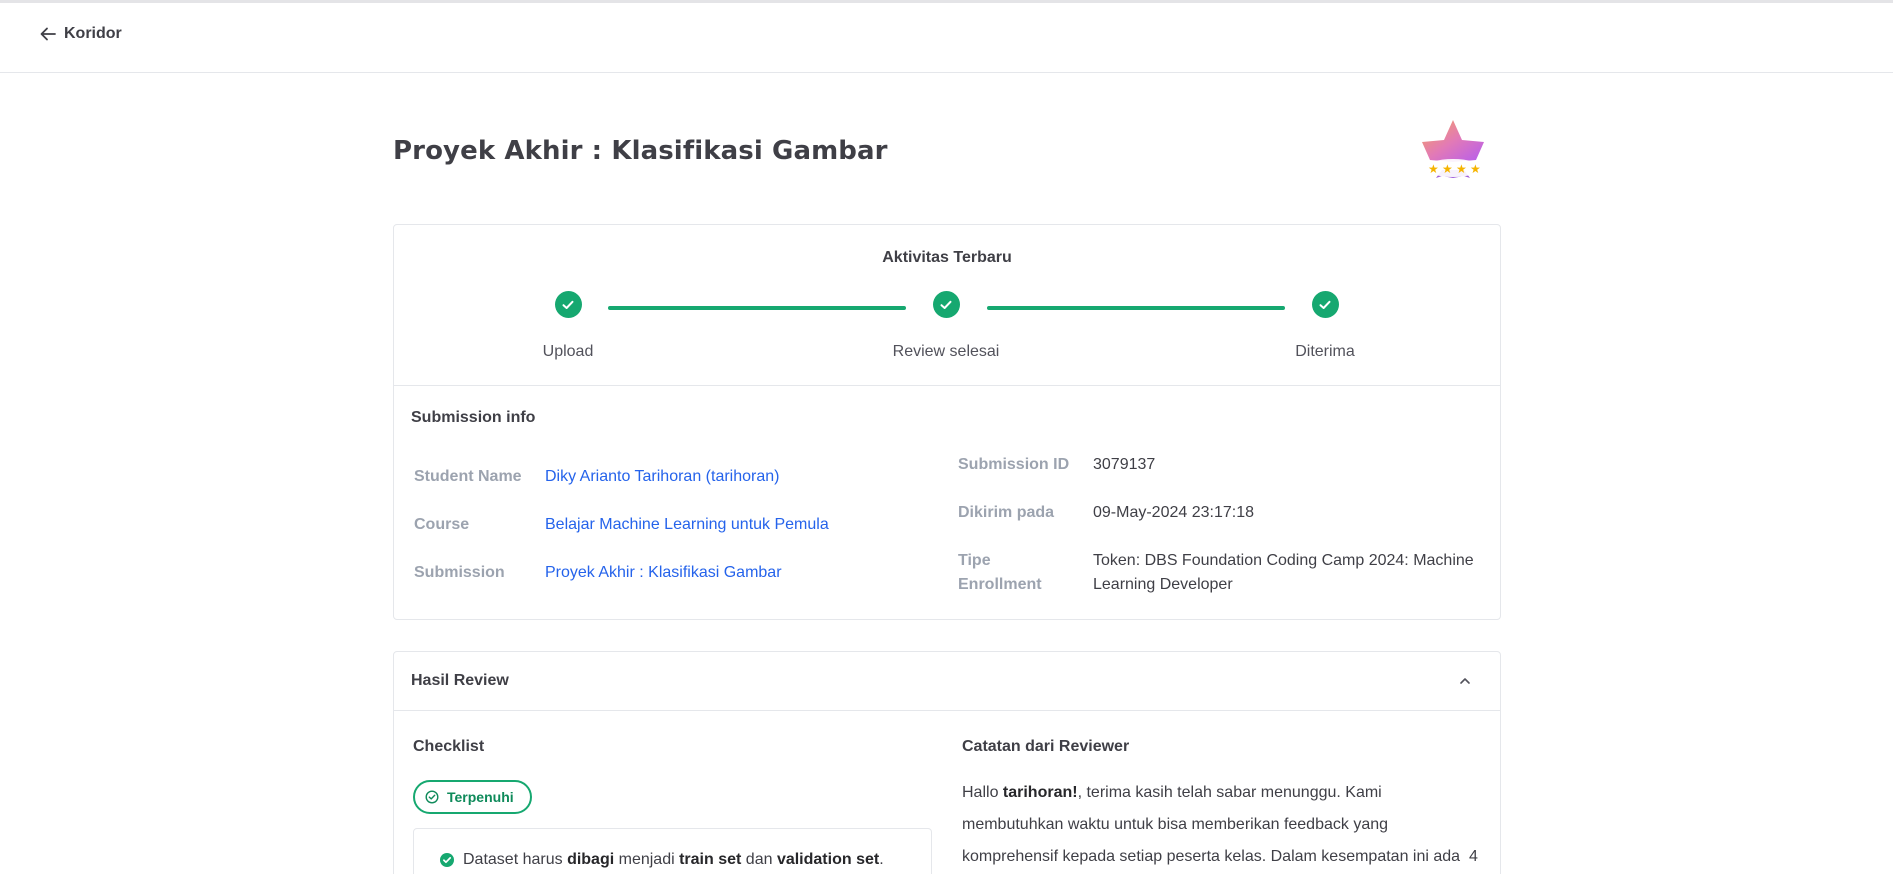  I want to click on chevron-up-icon, so click(1465, 681).